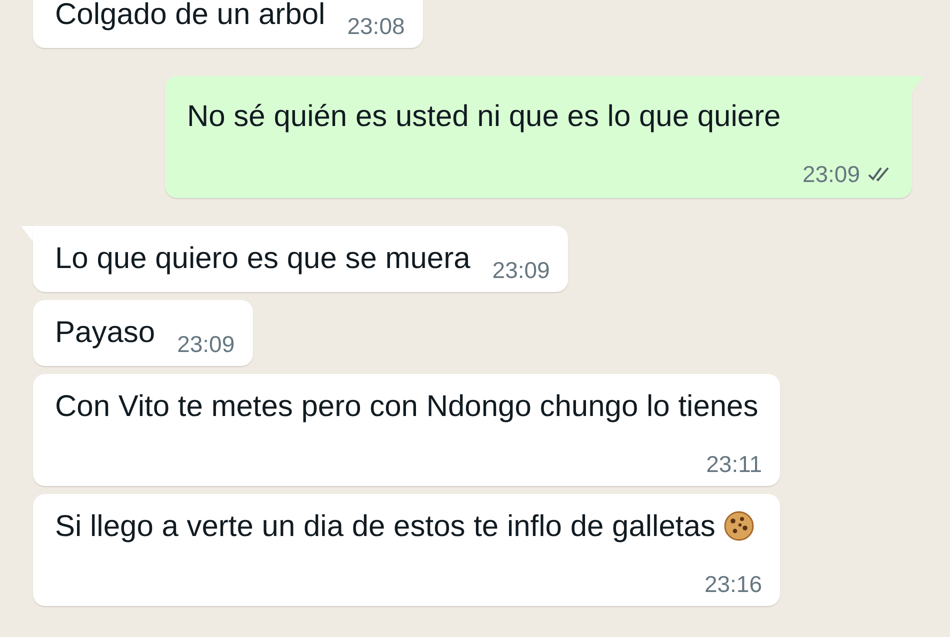  What do you see at coordinates (385, 526) in the screenshot?
I see `message-text: Si llego a verte un dia de estos te inflo de galletas` at bounding box center [385, 526].